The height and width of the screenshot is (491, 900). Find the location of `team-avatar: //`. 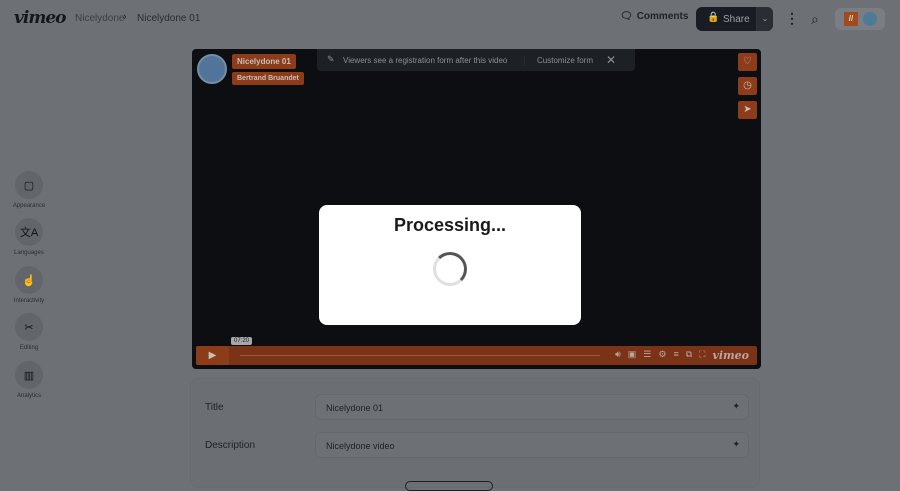

team-avatar: // is located at coordinates (851, 19).